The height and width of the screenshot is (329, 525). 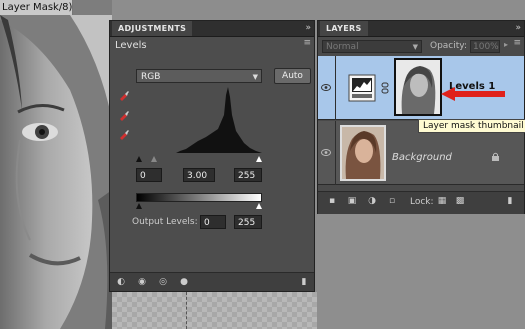 What do you see at coordinates (124, 134) in the screenshot?
I see `white-point-eyedropper-icon` at bounding box center [124, 134].